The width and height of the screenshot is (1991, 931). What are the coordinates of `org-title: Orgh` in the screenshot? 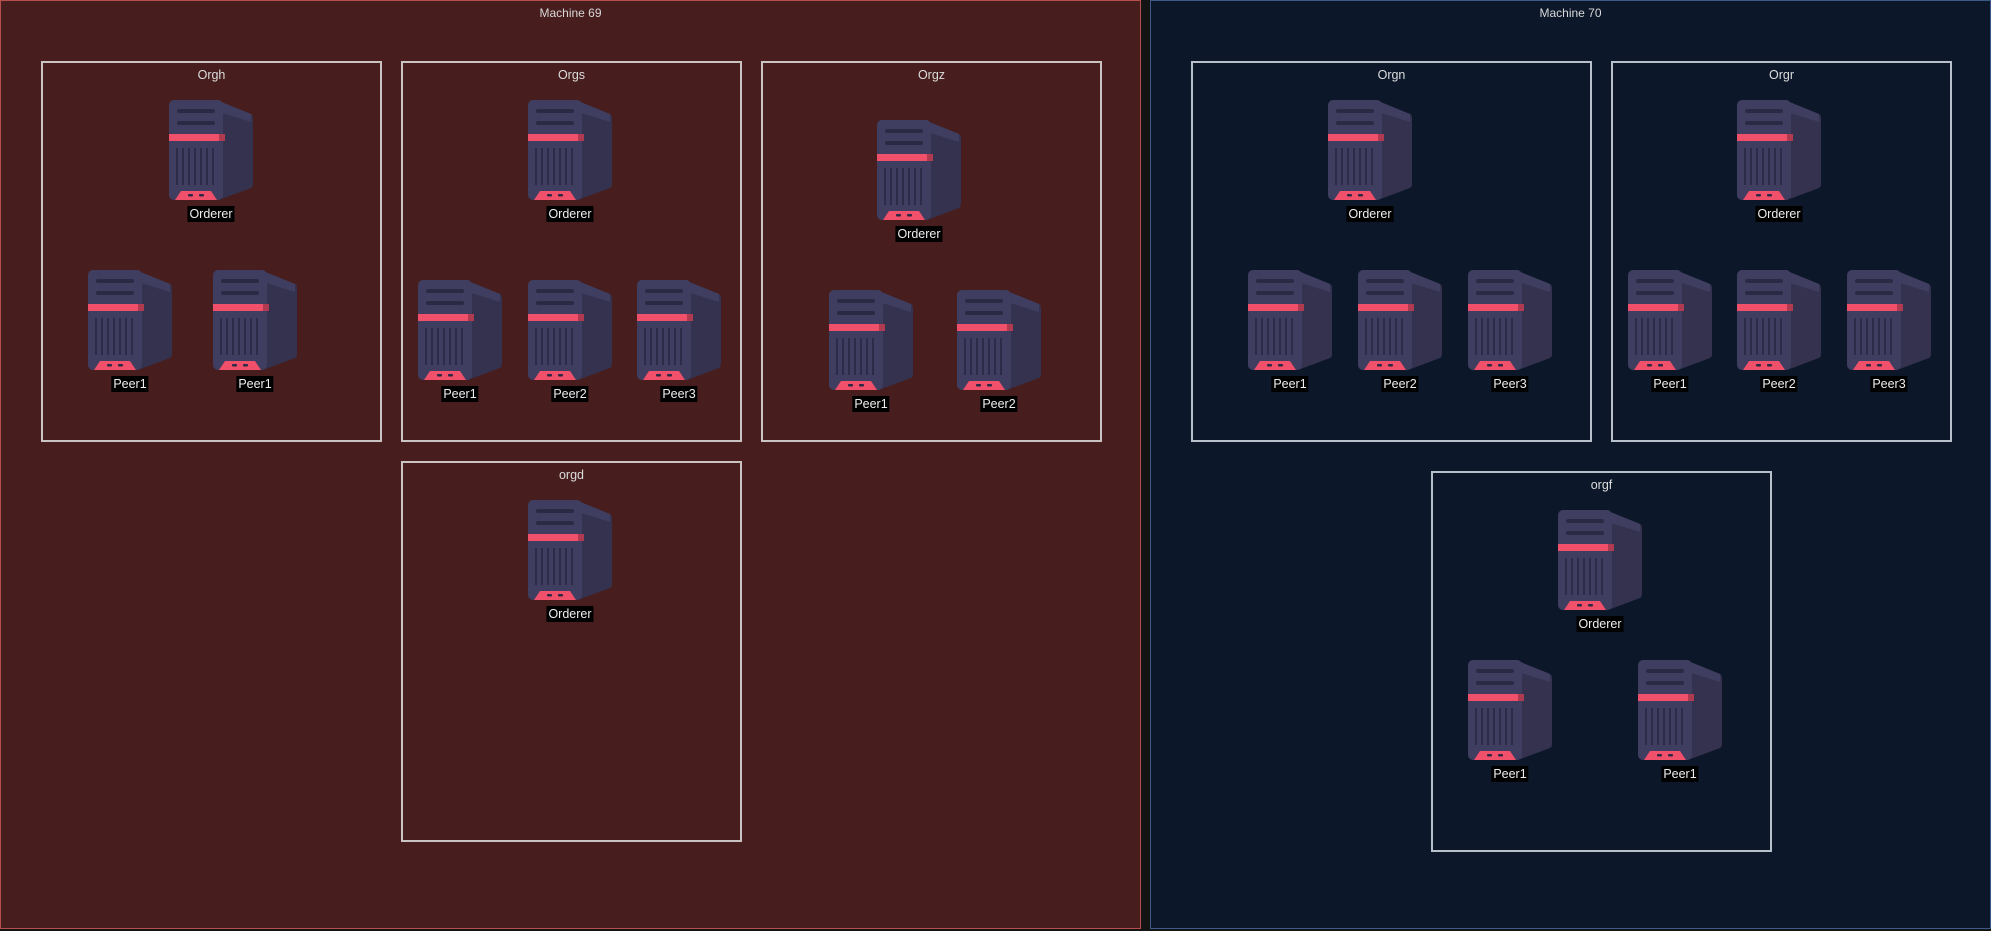 It's located at (211, 75).